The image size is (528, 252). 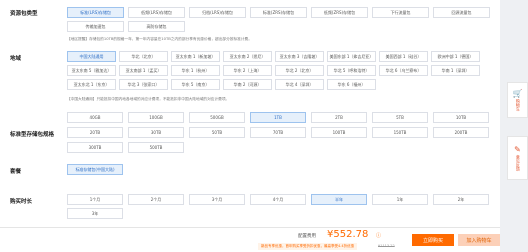 What do you see at coordinates (307, 236) in the screenshot?
I see `price-label: 配置费用` at bounding box center [307, 236].